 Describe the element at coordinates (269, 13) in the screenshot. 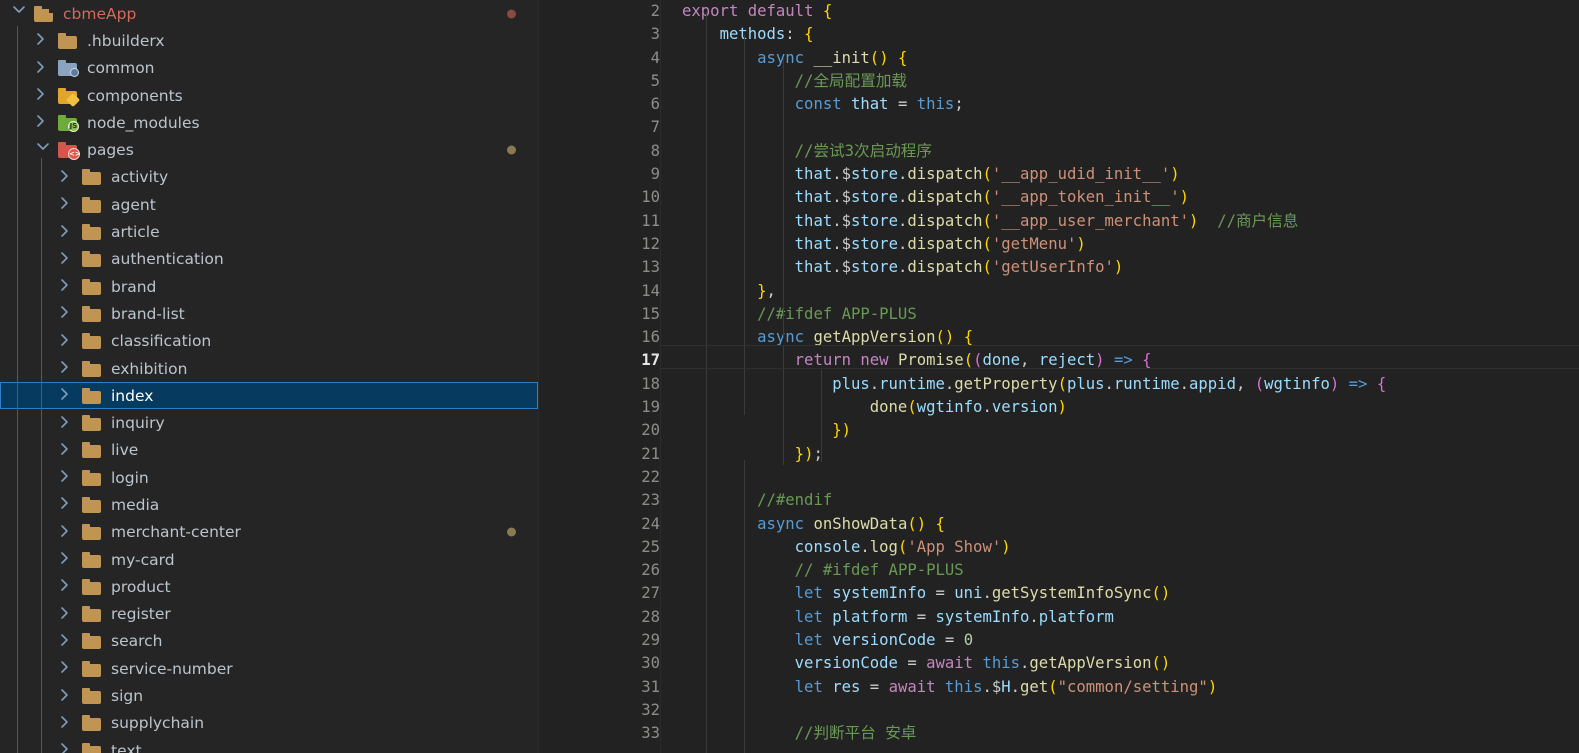

I see `tree-item-cbmeapp: cbmeApp` at that location.